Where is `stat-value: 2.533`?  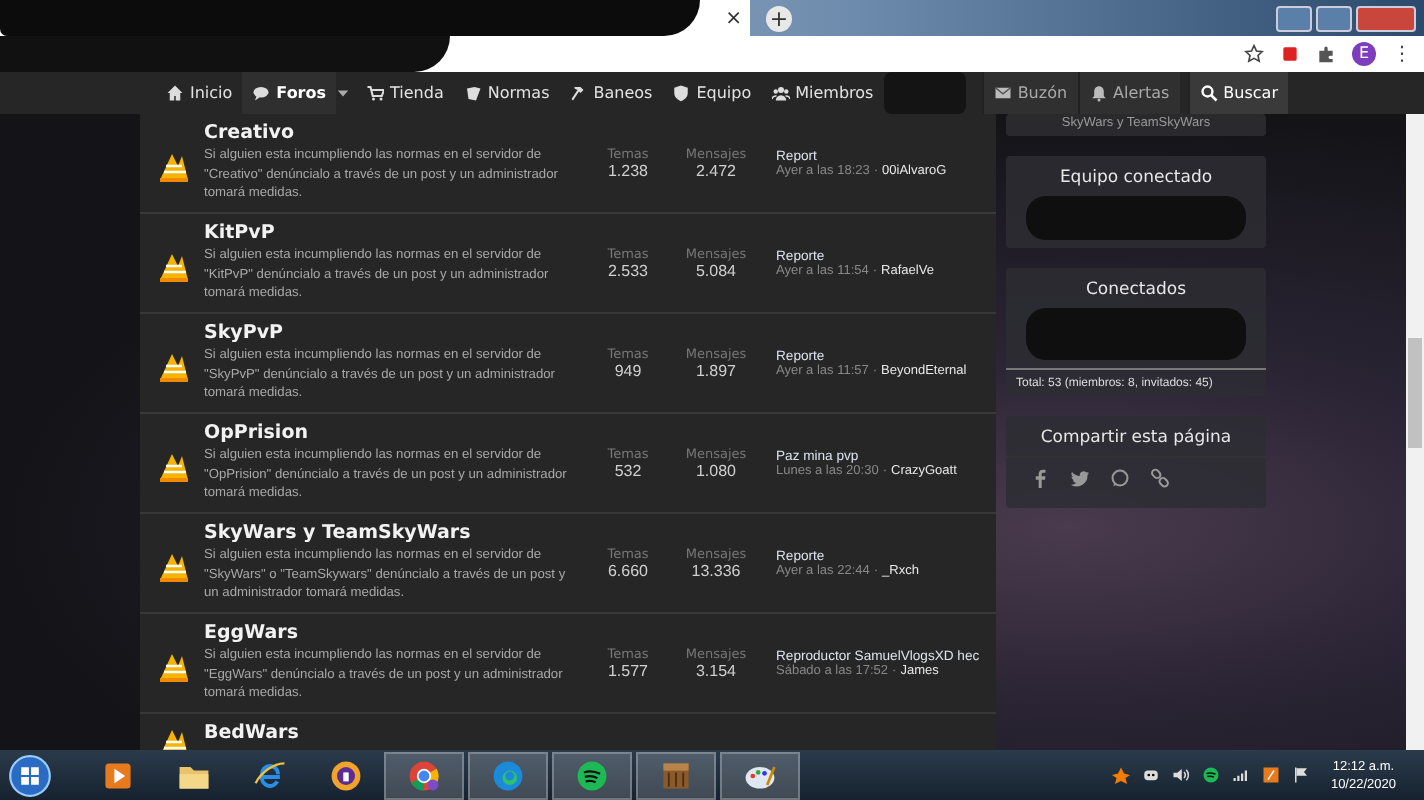
stat-value: 2.533 is located at coordinates (628, 271).